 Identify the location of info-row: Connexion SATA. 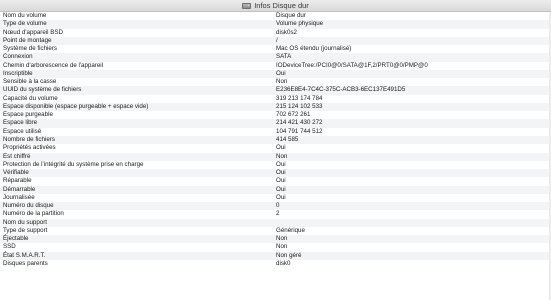
(275, 57).